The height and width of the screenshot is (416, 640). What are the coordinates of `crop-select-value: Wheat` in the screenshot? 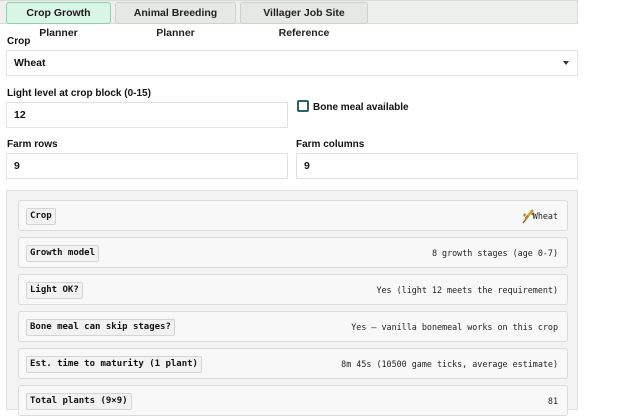 It's located at (30, 63).